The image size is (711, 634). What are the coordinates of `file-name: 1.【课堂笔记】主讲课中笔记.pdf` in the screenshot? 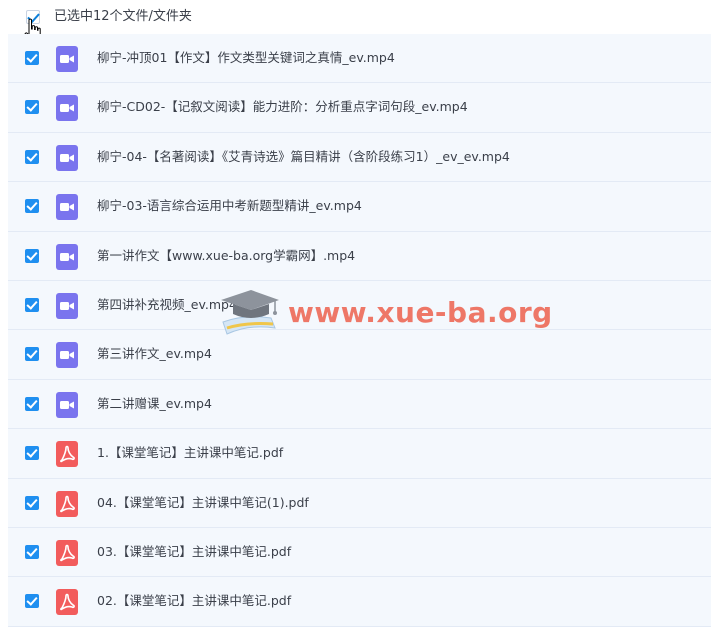 It's located at (190, 453).